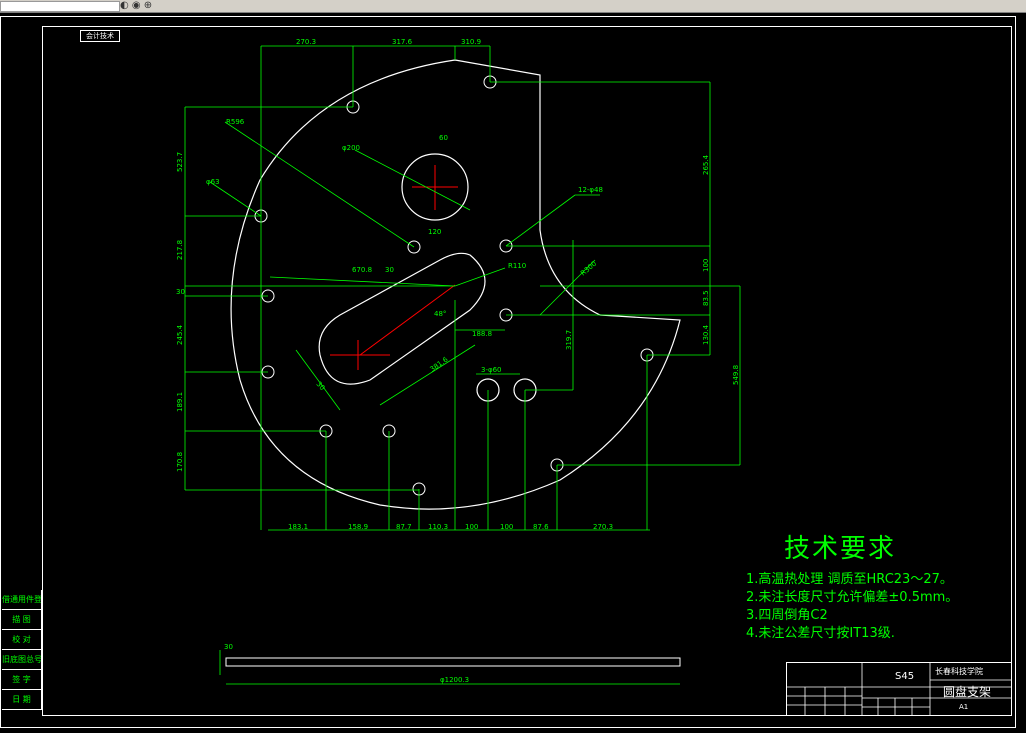 This screenshot has height=733, width=1026. I want to click on school-label: 长春科技学院, so click(959, 671).